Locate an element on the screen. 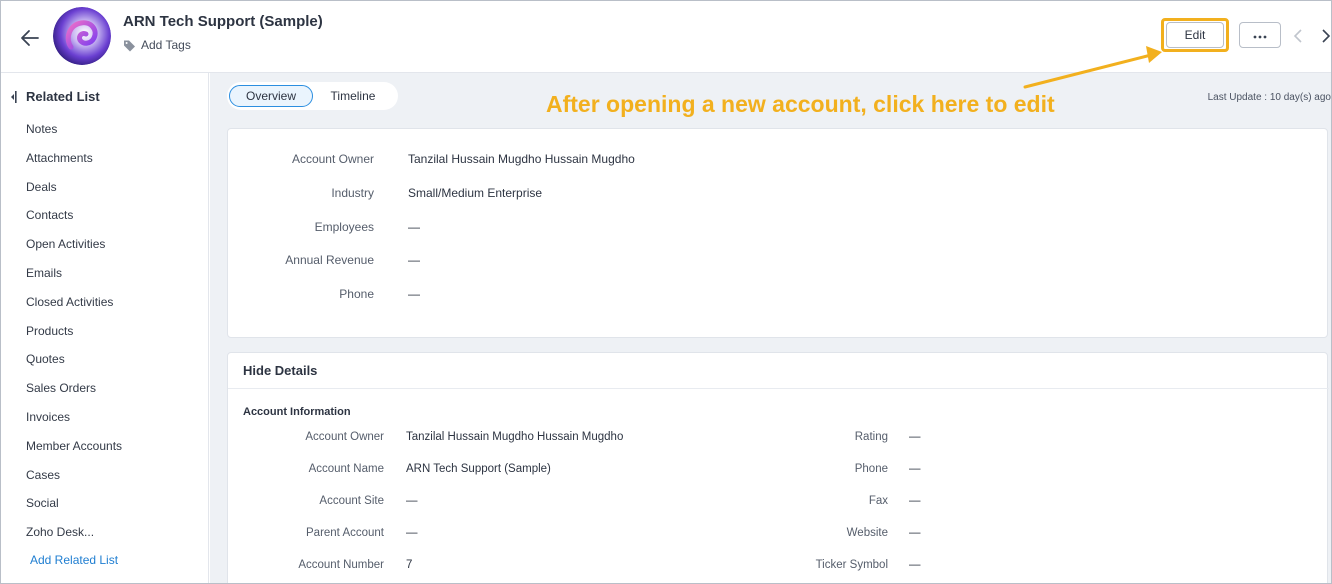 This screenshot has width=1332, height=584. tab-timeline: Timeline is located at coordinates (353, 96).